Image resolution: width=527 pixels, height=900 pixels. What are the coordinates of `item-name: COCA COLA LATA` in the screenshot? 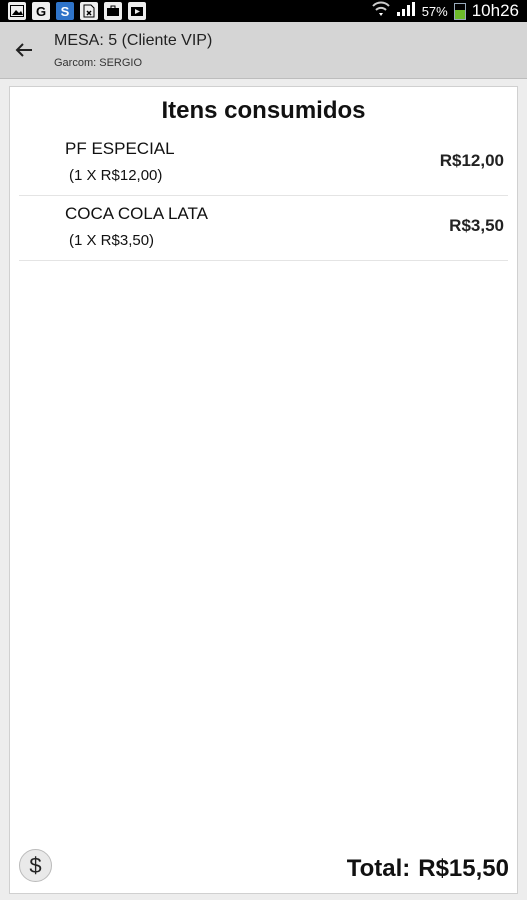 It's located at (136, 213).